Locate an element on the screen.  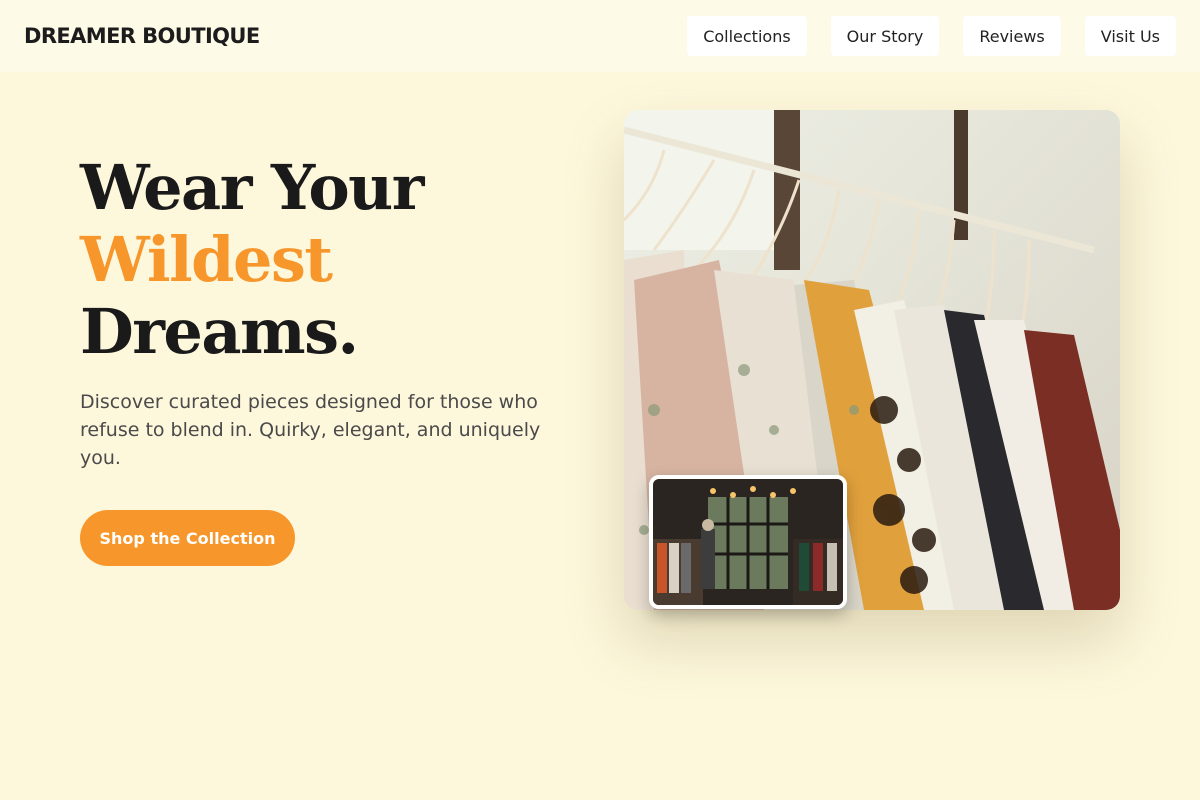
main-nav: Collections Our Story Reviews Visit Us is located at coordinates (931, 36).